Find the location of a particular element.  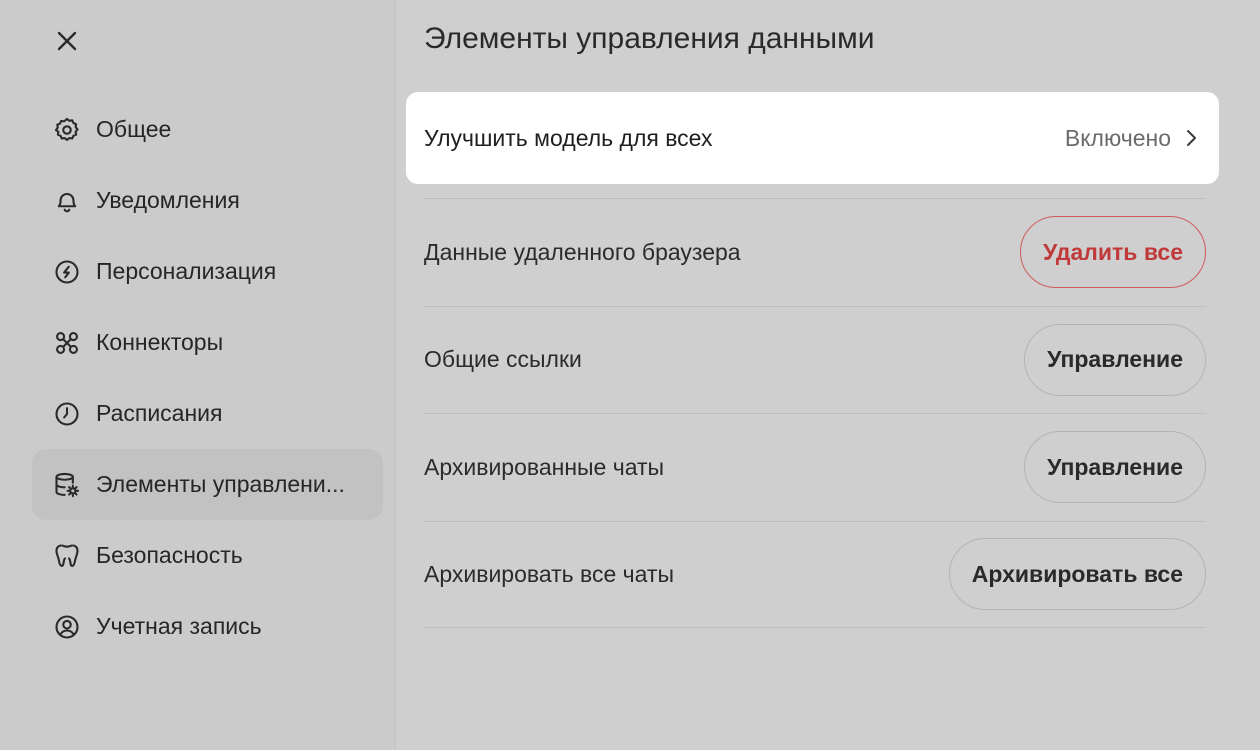

personalization-icon is located at coordinates (67, 272).